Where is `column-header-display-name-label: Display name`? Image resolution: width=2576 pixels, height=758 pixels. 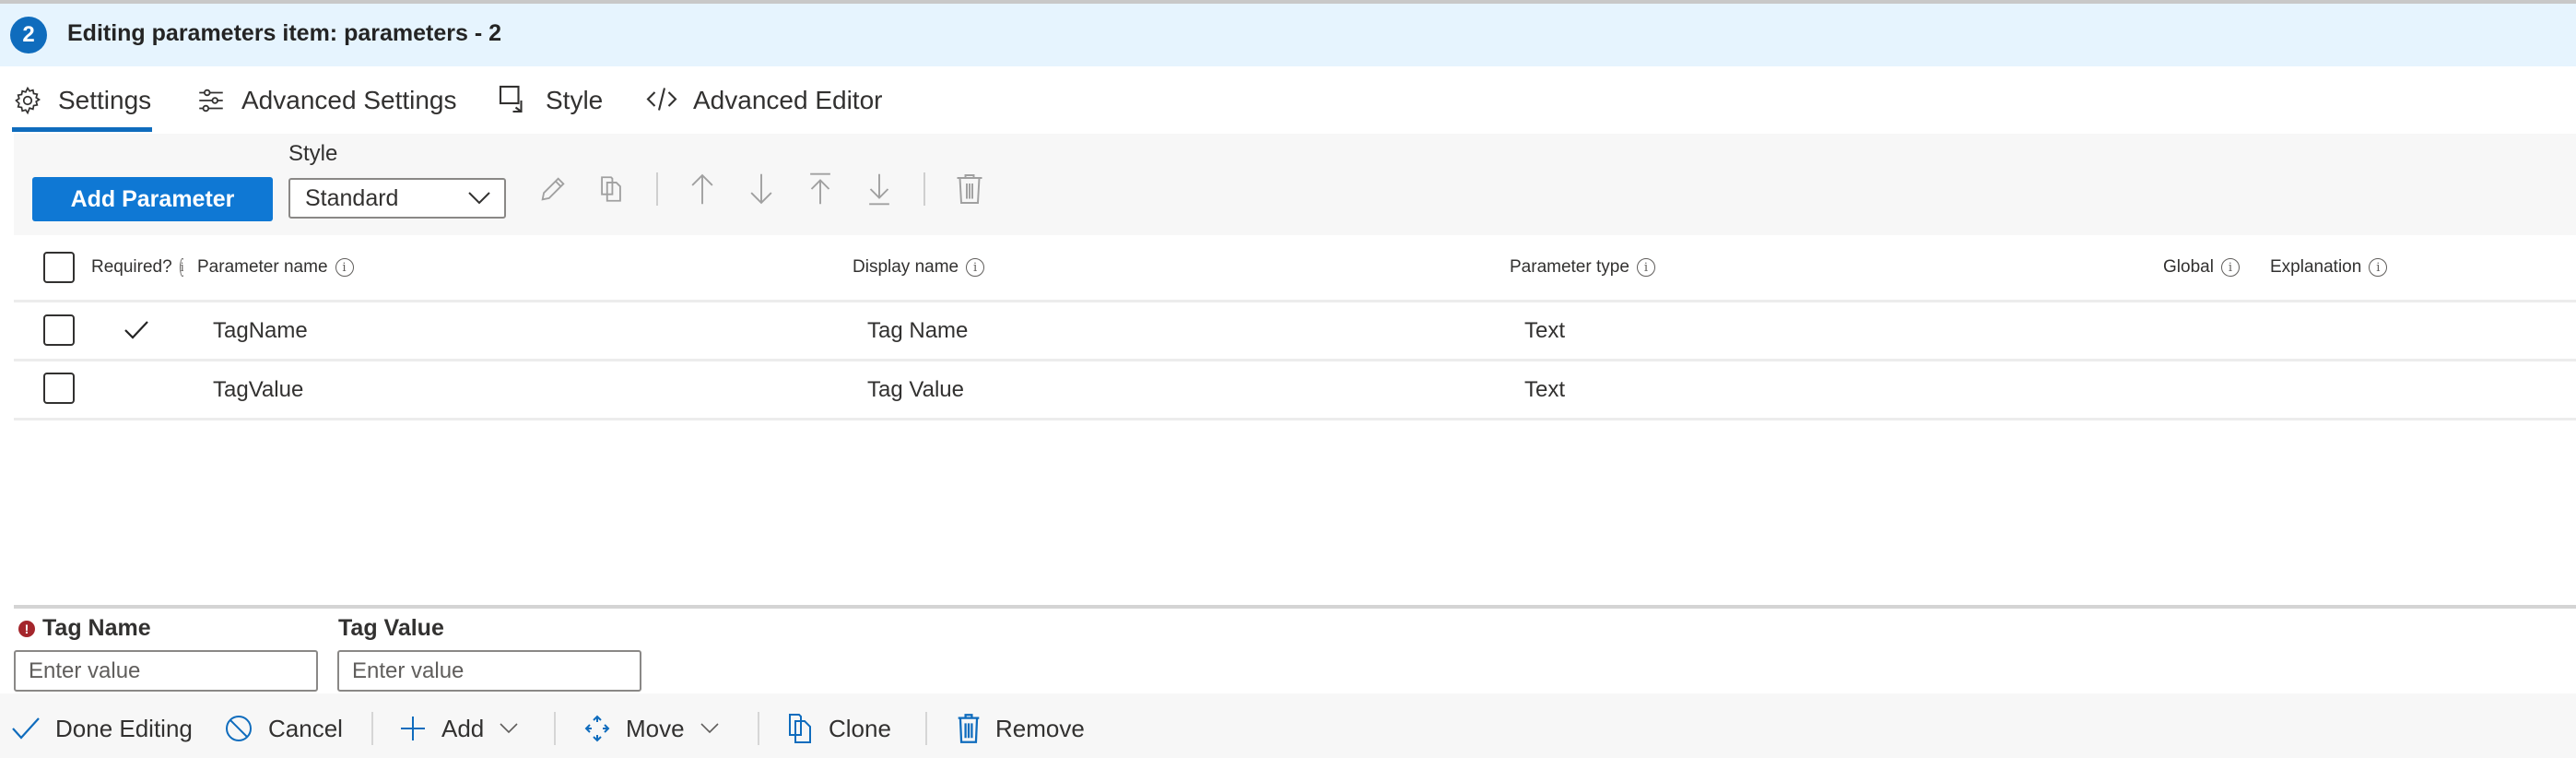
column-header-display-name-label: Display name is located at coordinates (906, 267).